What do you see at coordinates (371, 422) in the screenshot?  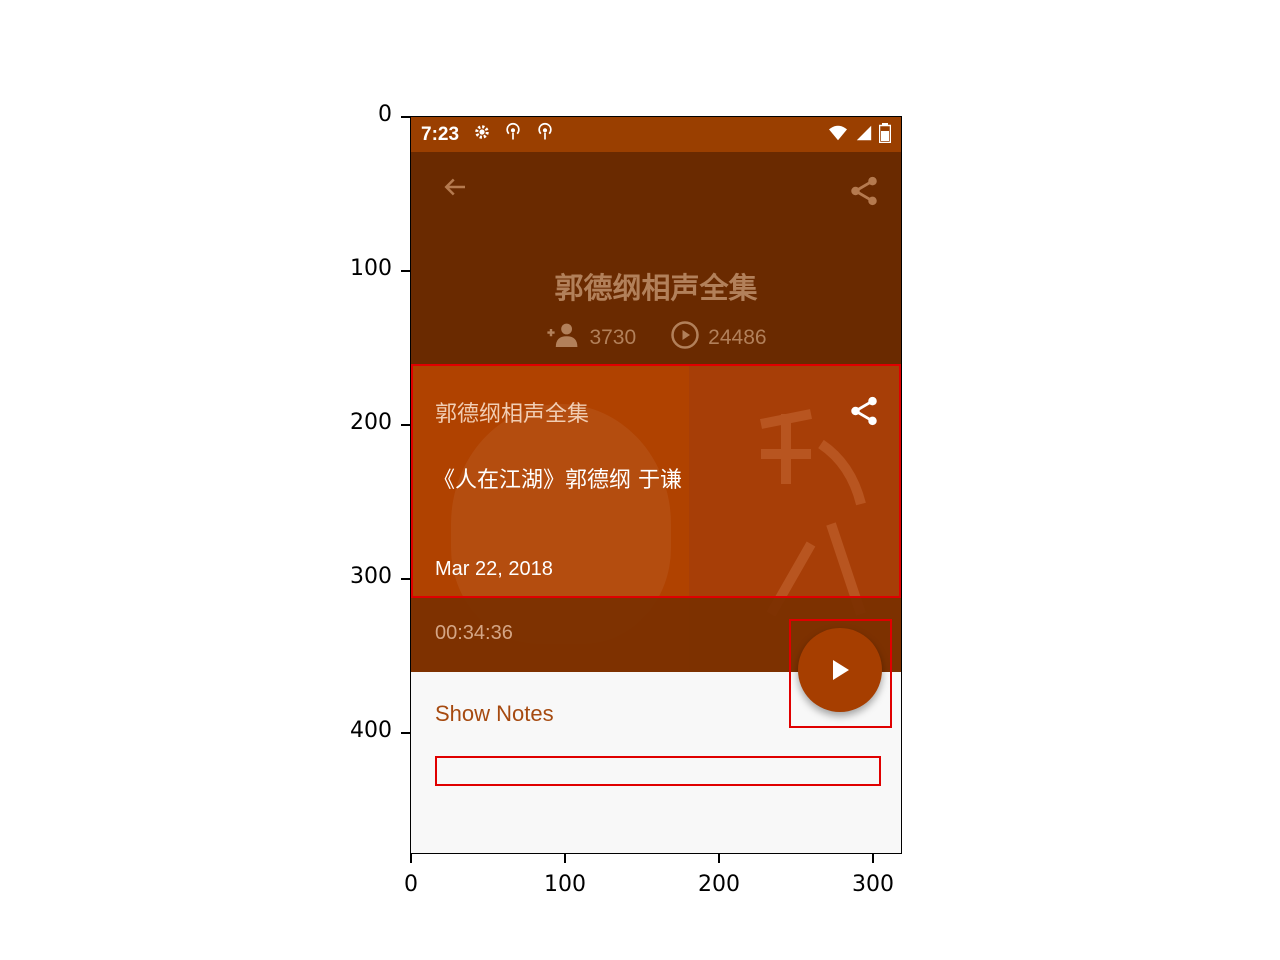 I see `y-tick-label: 200` at bounding box center [371, 422].